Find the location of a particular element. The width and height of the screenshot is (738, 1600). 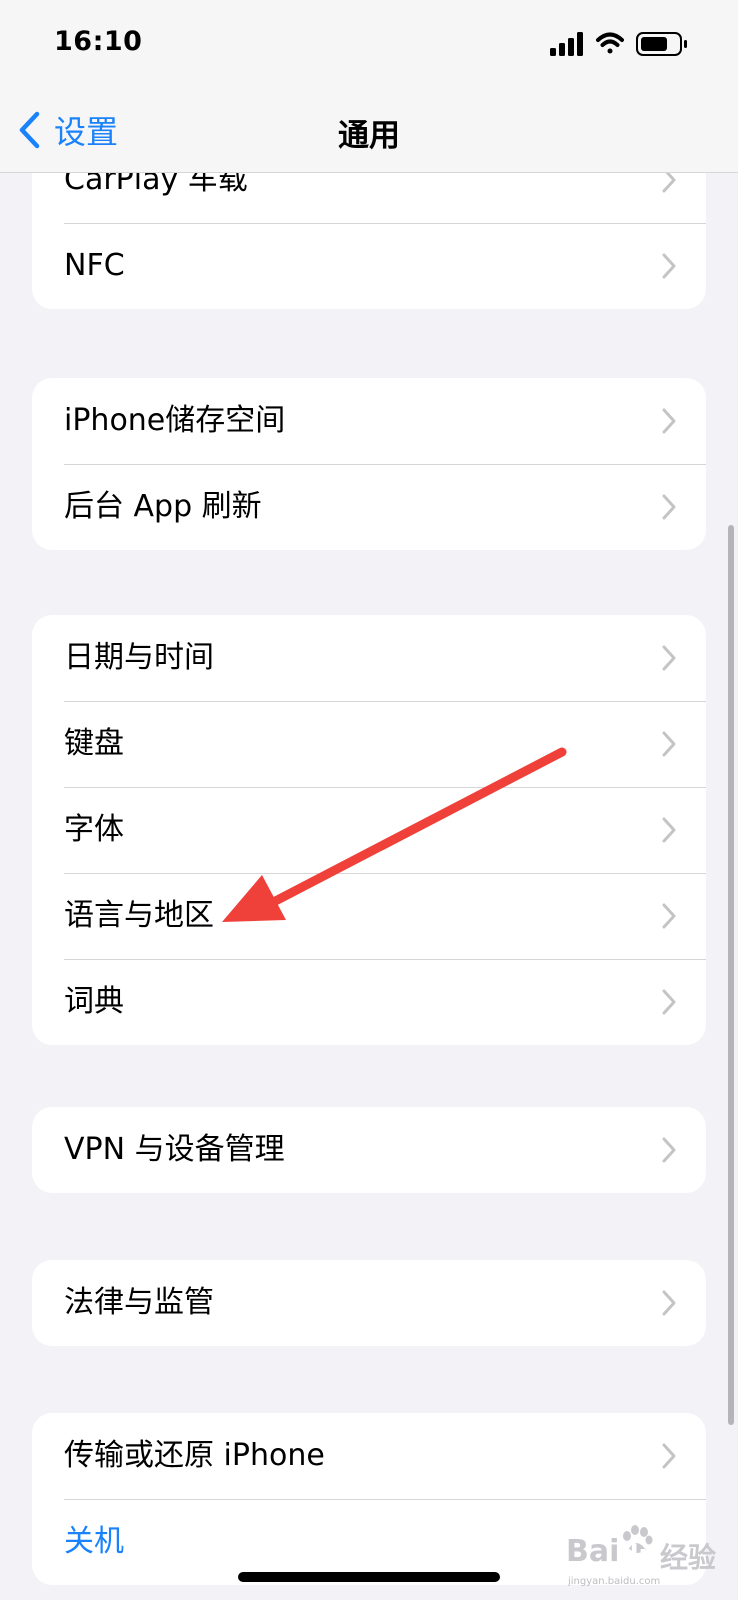

navigation-bar: 设置 通用 is located at coordinates (369, 131).